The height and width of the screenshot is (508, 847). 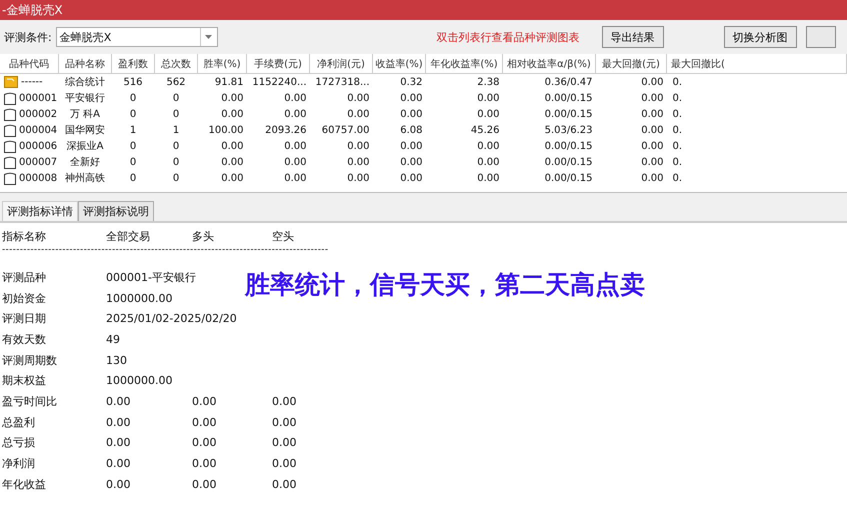 What do you see at coordinates (222, 82) in the screenshot?
I see `table-cell: 91.81` at bounding box center [222, 82].